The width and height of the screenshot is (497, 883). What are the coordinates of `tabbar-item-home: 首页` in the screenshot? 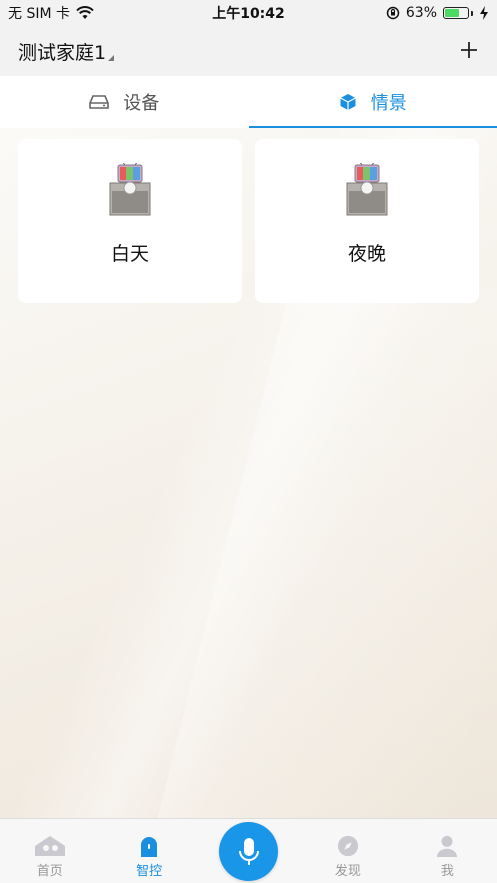 It's located at (49, 849).